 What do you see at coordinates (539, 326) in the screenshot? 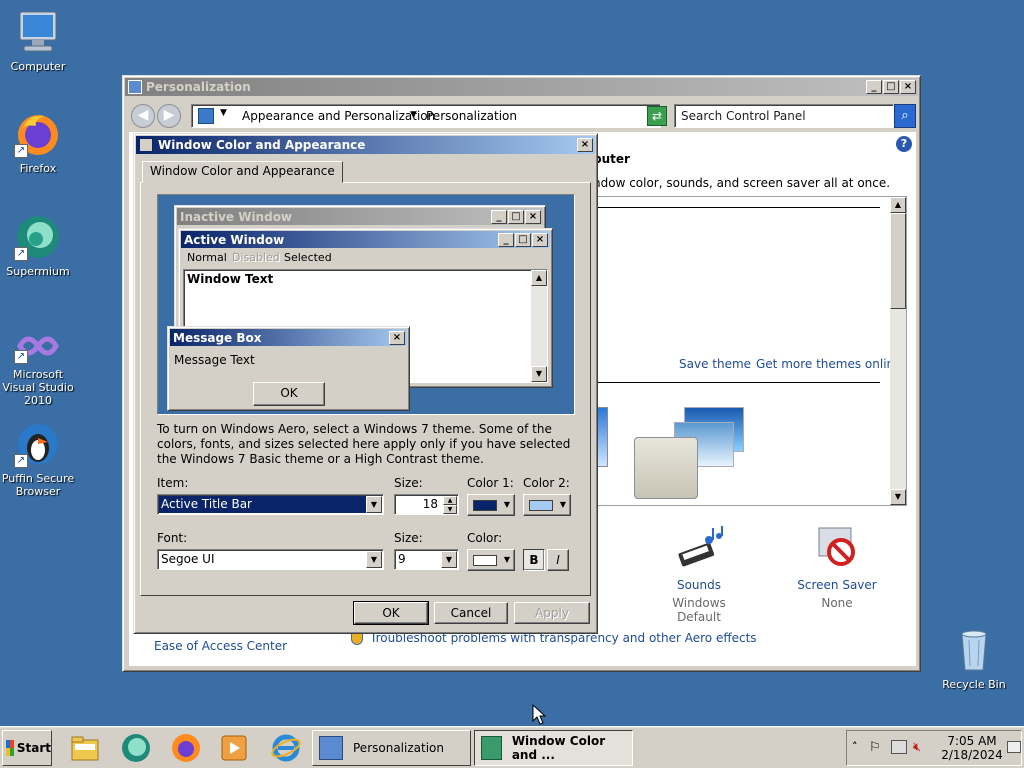
I see `preview-scrollbar: ▲ ▼` at bounding box center [539, 326].